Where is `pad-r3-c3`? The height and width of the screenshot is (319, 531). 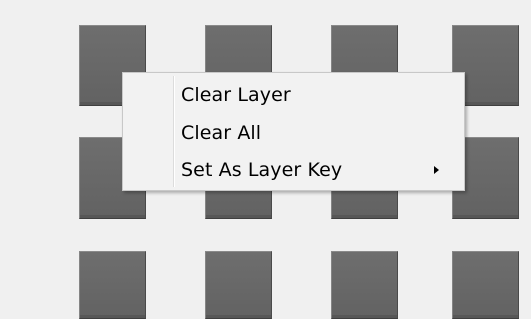 pad-r3-c3 is located at coordinates (364, 285).